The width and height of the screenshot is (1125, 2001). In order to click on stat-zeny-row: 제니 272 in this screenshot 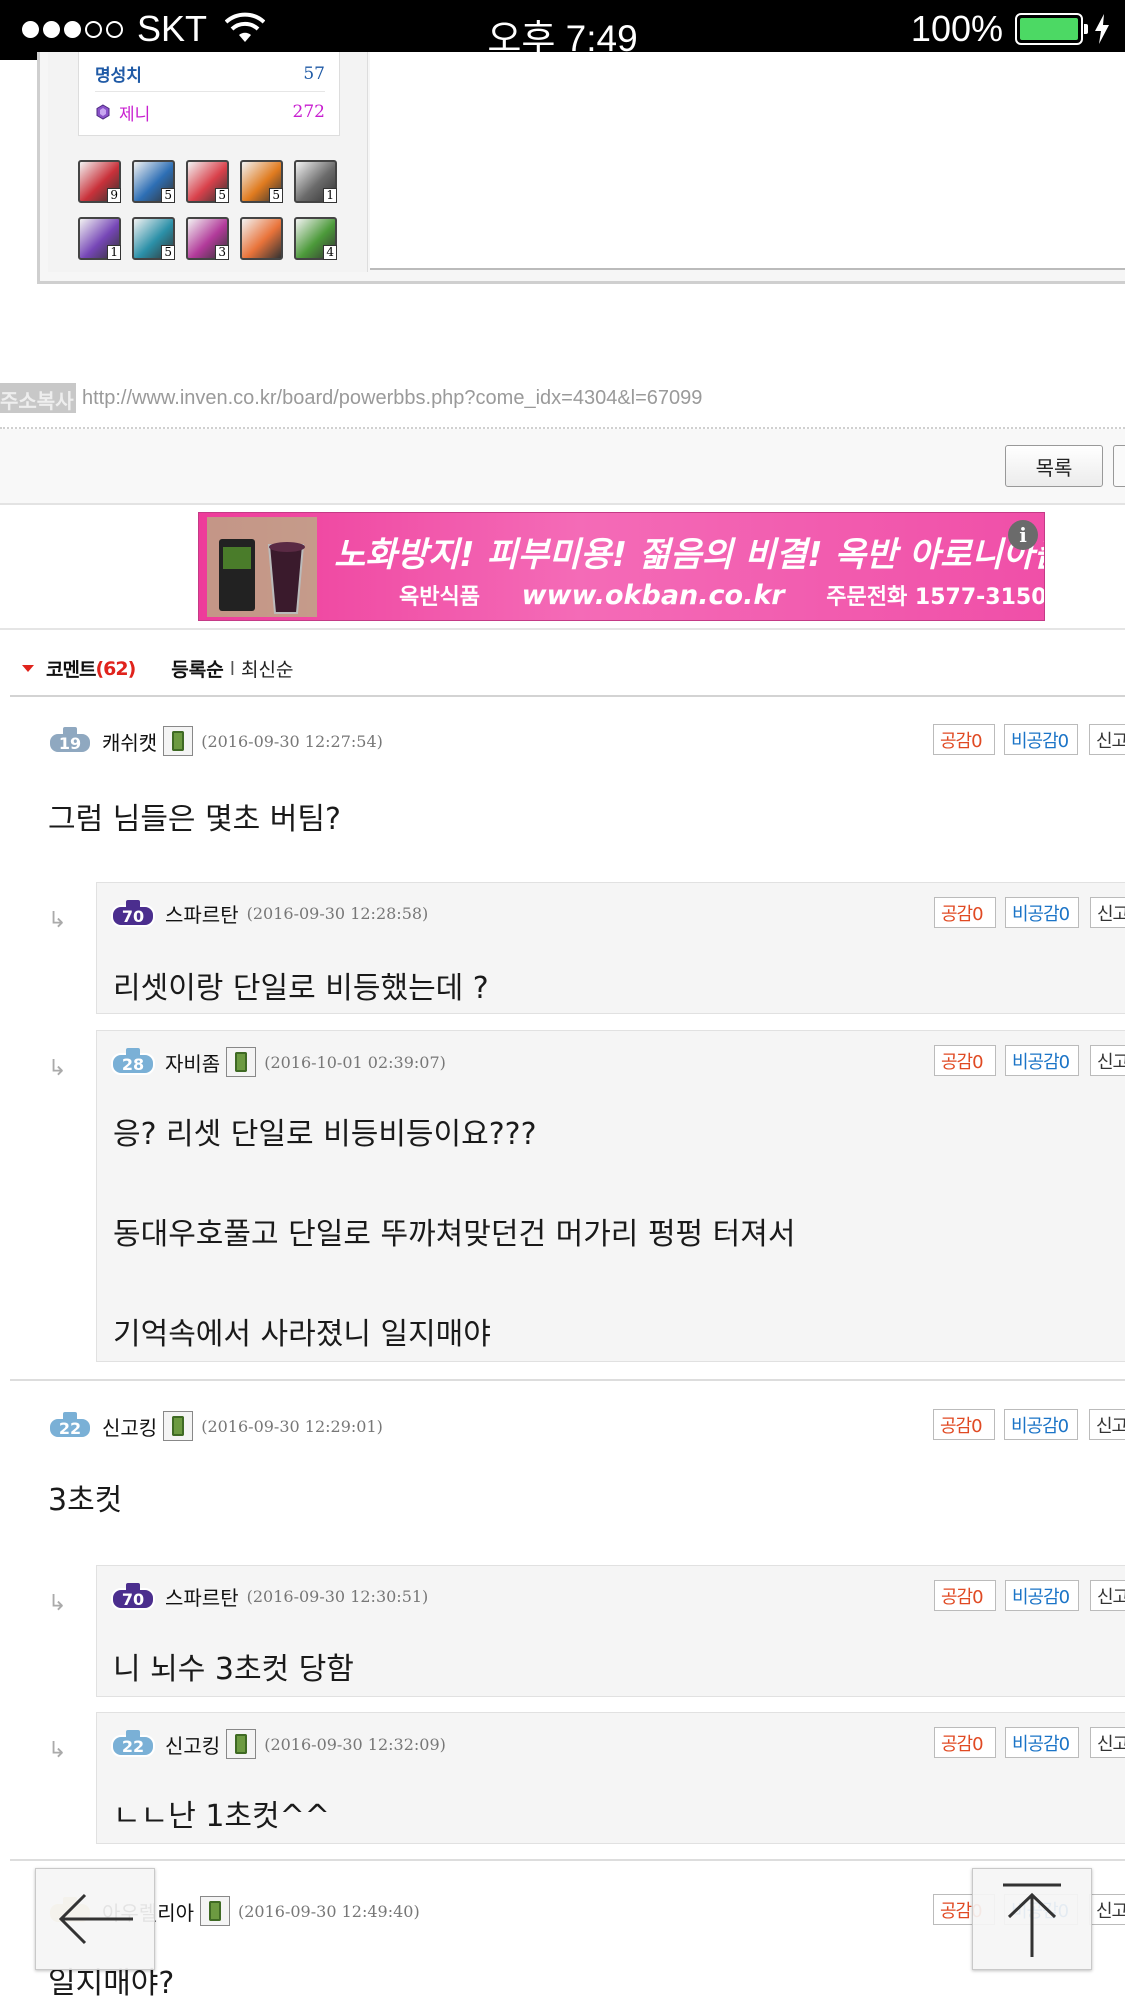, I will do `click(210, 112)`.